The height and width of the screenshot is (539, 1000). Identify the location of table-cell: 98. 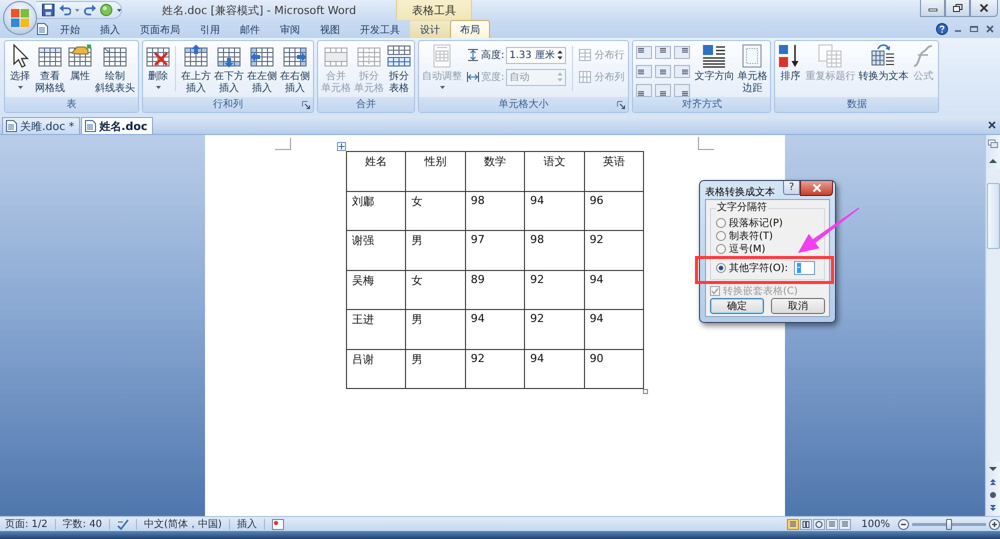
(477, 200).